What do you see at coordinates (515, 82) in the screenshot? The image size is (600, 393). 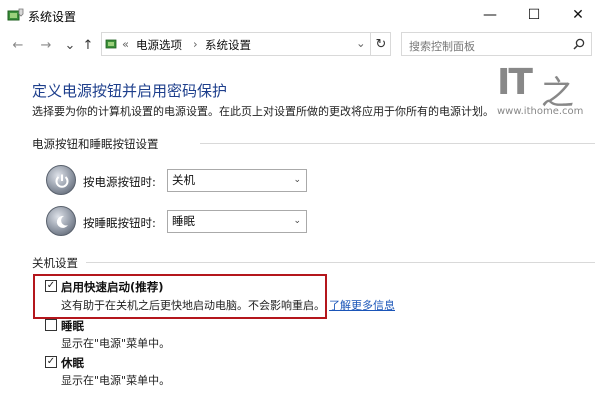 I see `ithome-logo-it: IT` at bounding box center [515, 82].